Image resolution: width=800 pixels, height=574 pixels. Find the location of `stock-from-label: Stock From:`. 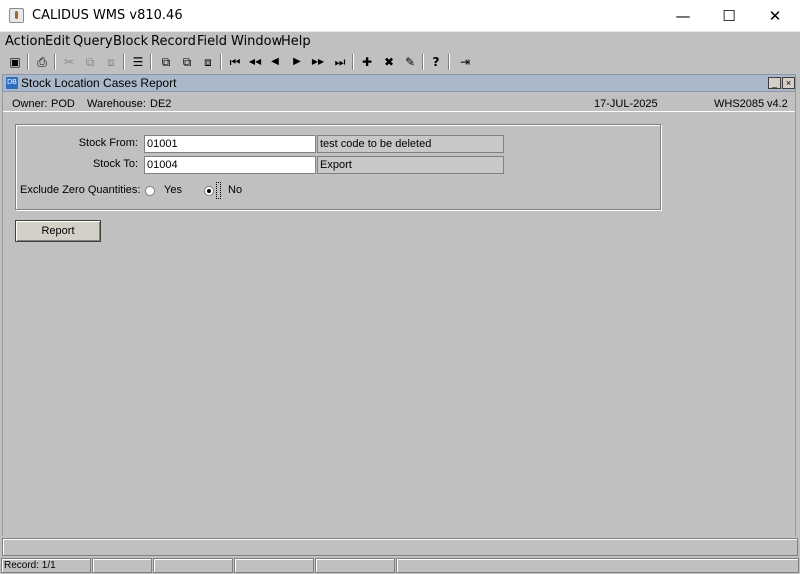

stock-from-label: Stock From: is located at coordinates (108, 143).